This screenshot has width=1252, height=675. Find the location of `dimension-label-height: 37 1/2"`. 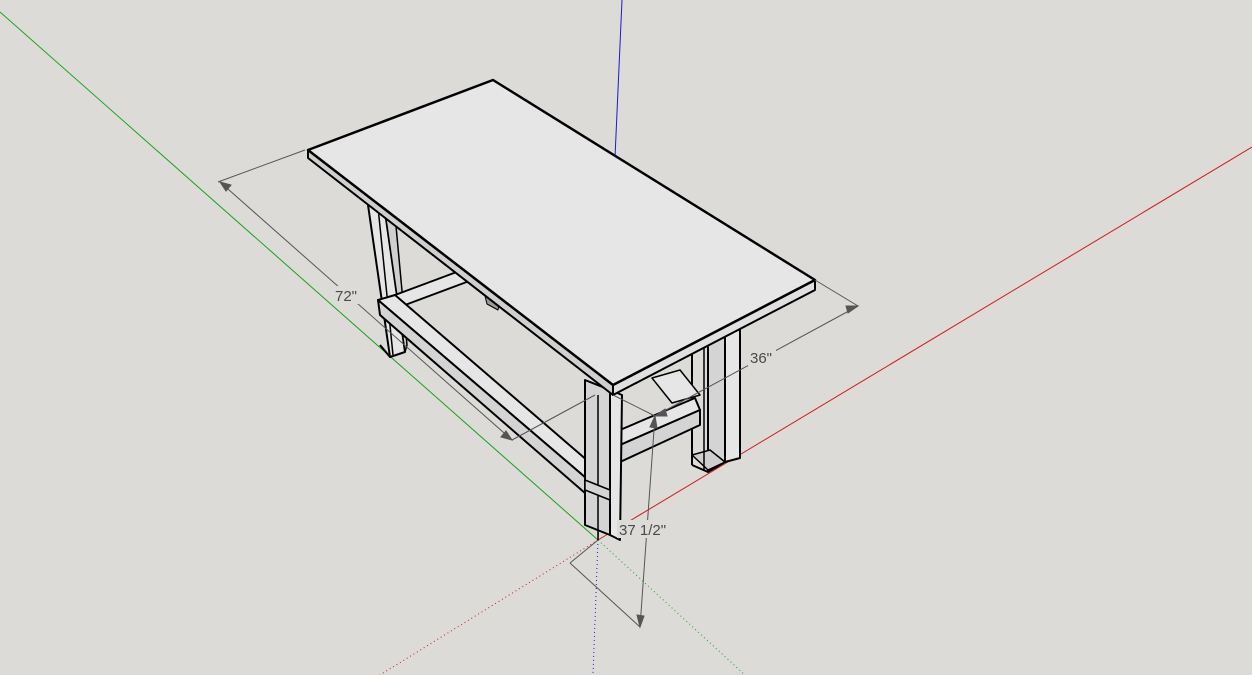

dimension-label-height: 37 1/2" is located at coordinates (642, 530).